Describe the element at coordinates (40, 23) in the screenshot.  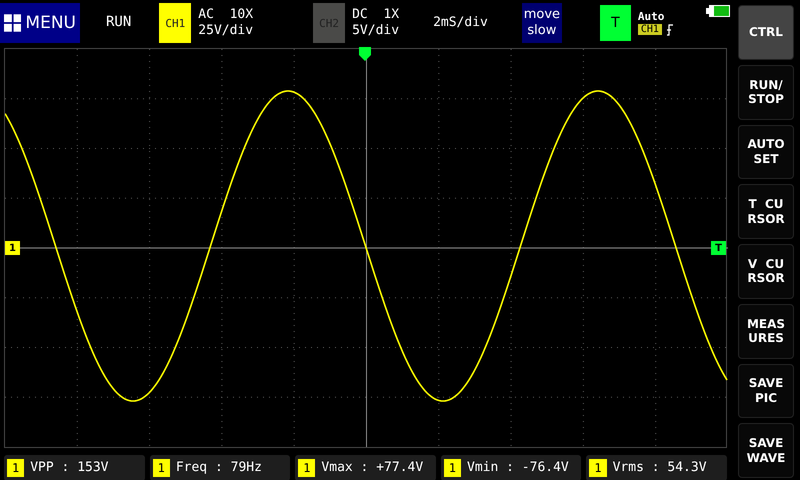
I see `menu-button: MENU` at that location.